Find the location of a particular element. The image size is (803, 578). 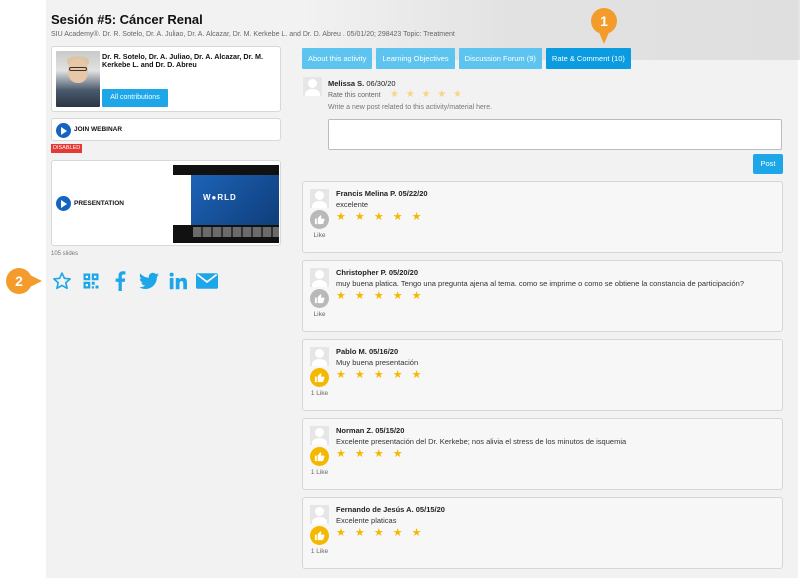

comment-header: Norman Z. 05/15/20 is located at coordinates (370, 430).